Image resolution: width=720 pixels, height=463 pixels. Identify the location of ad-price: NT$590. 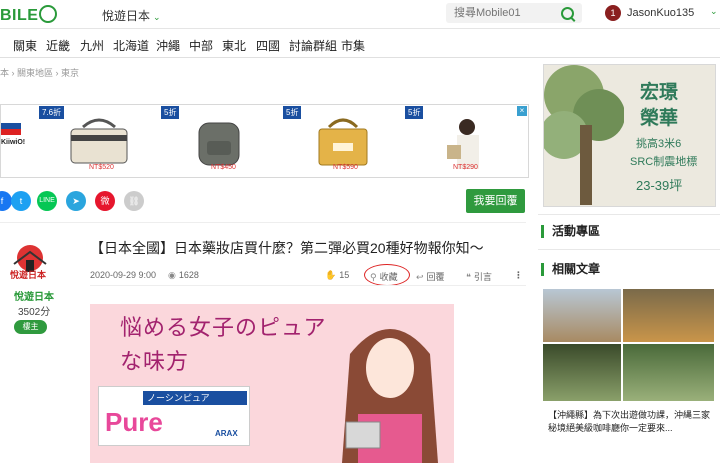
(345, 167).